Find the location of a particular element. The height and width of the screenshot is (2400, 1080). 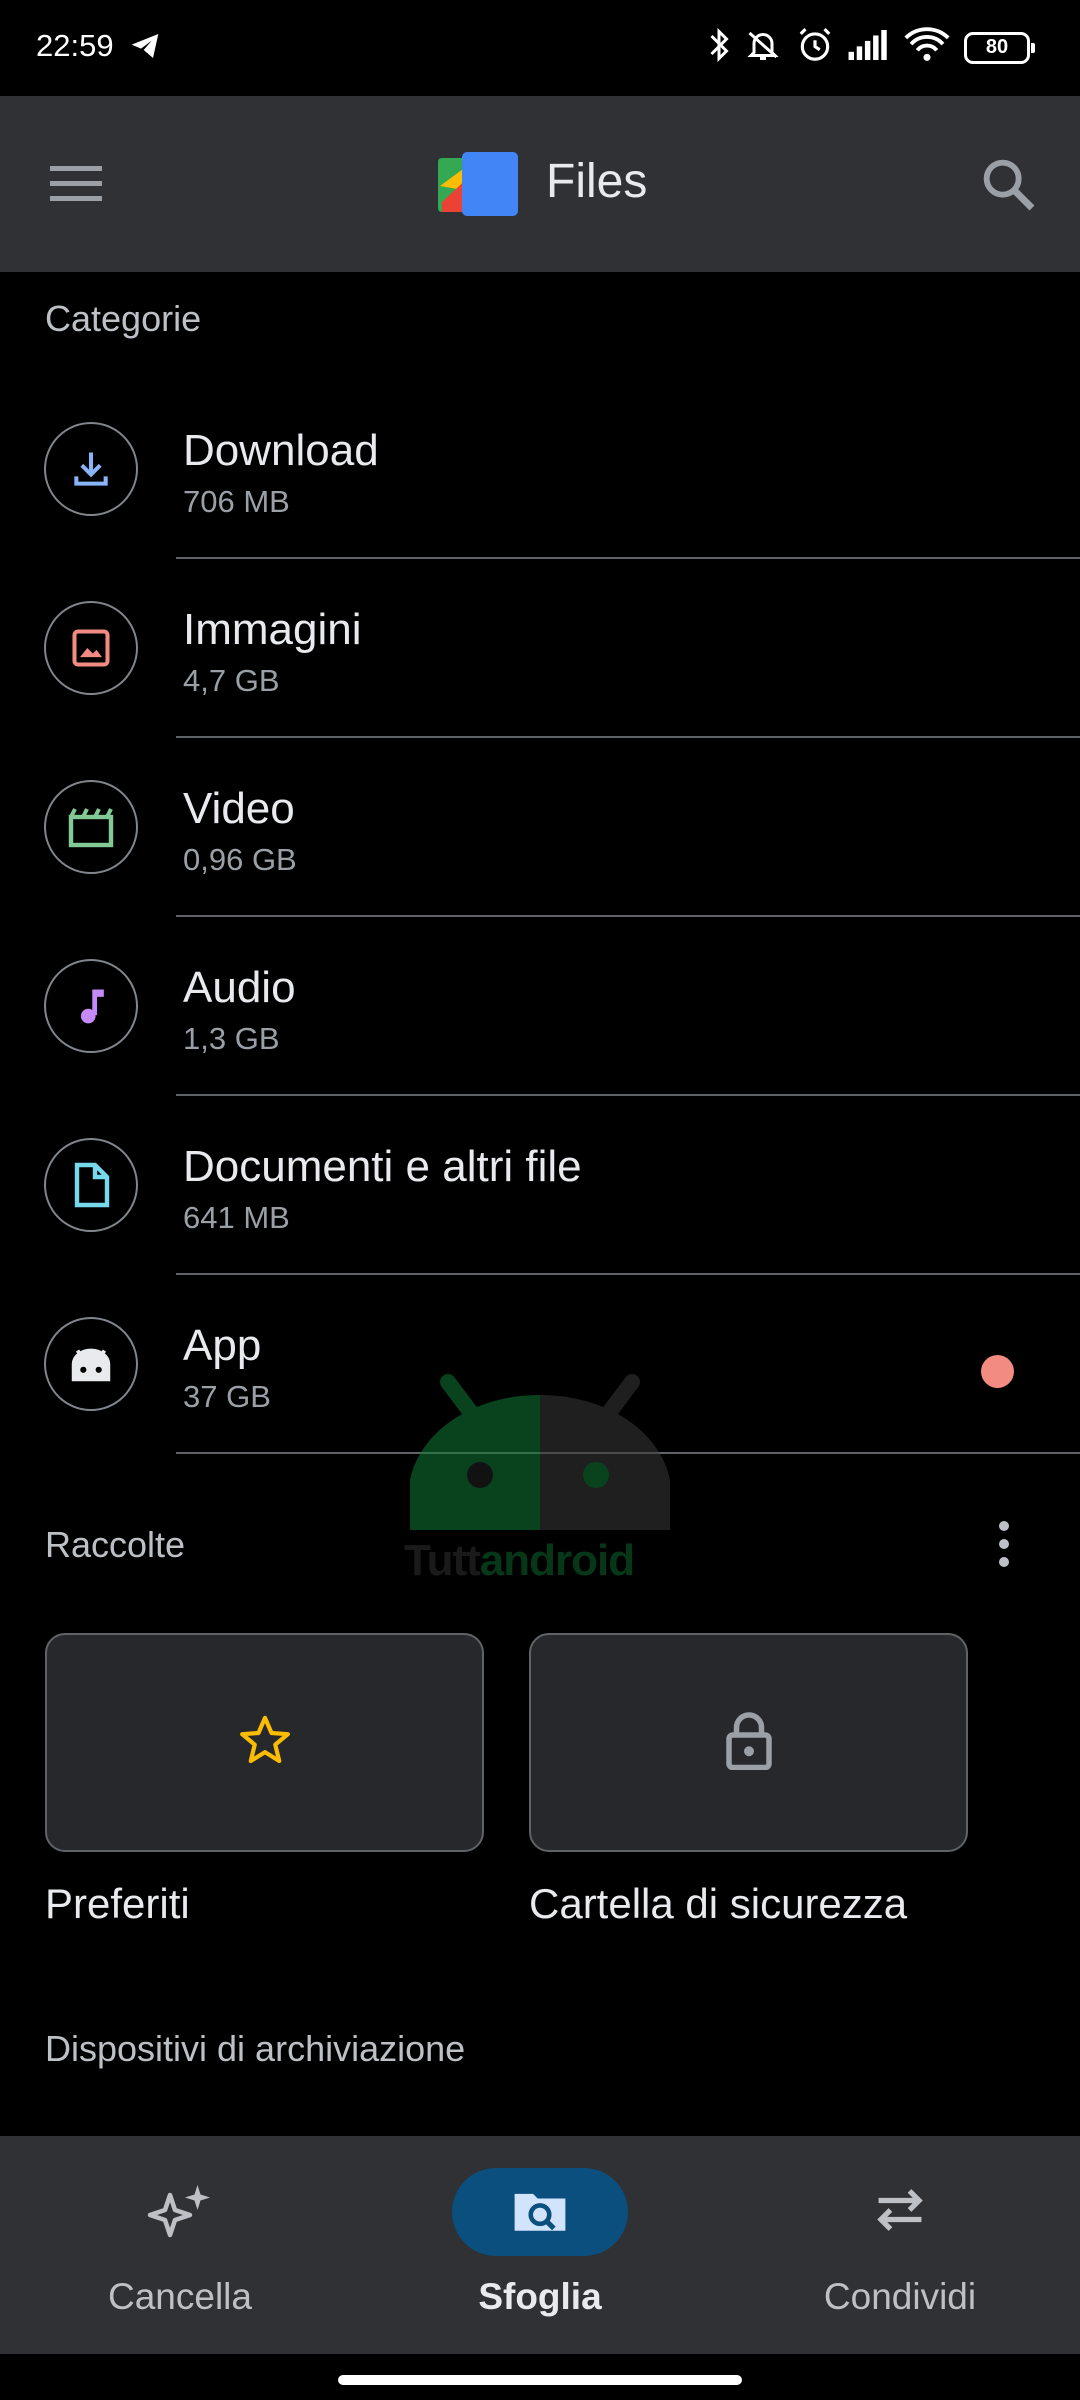

lock-icon is located at coordinates (749, 1742).